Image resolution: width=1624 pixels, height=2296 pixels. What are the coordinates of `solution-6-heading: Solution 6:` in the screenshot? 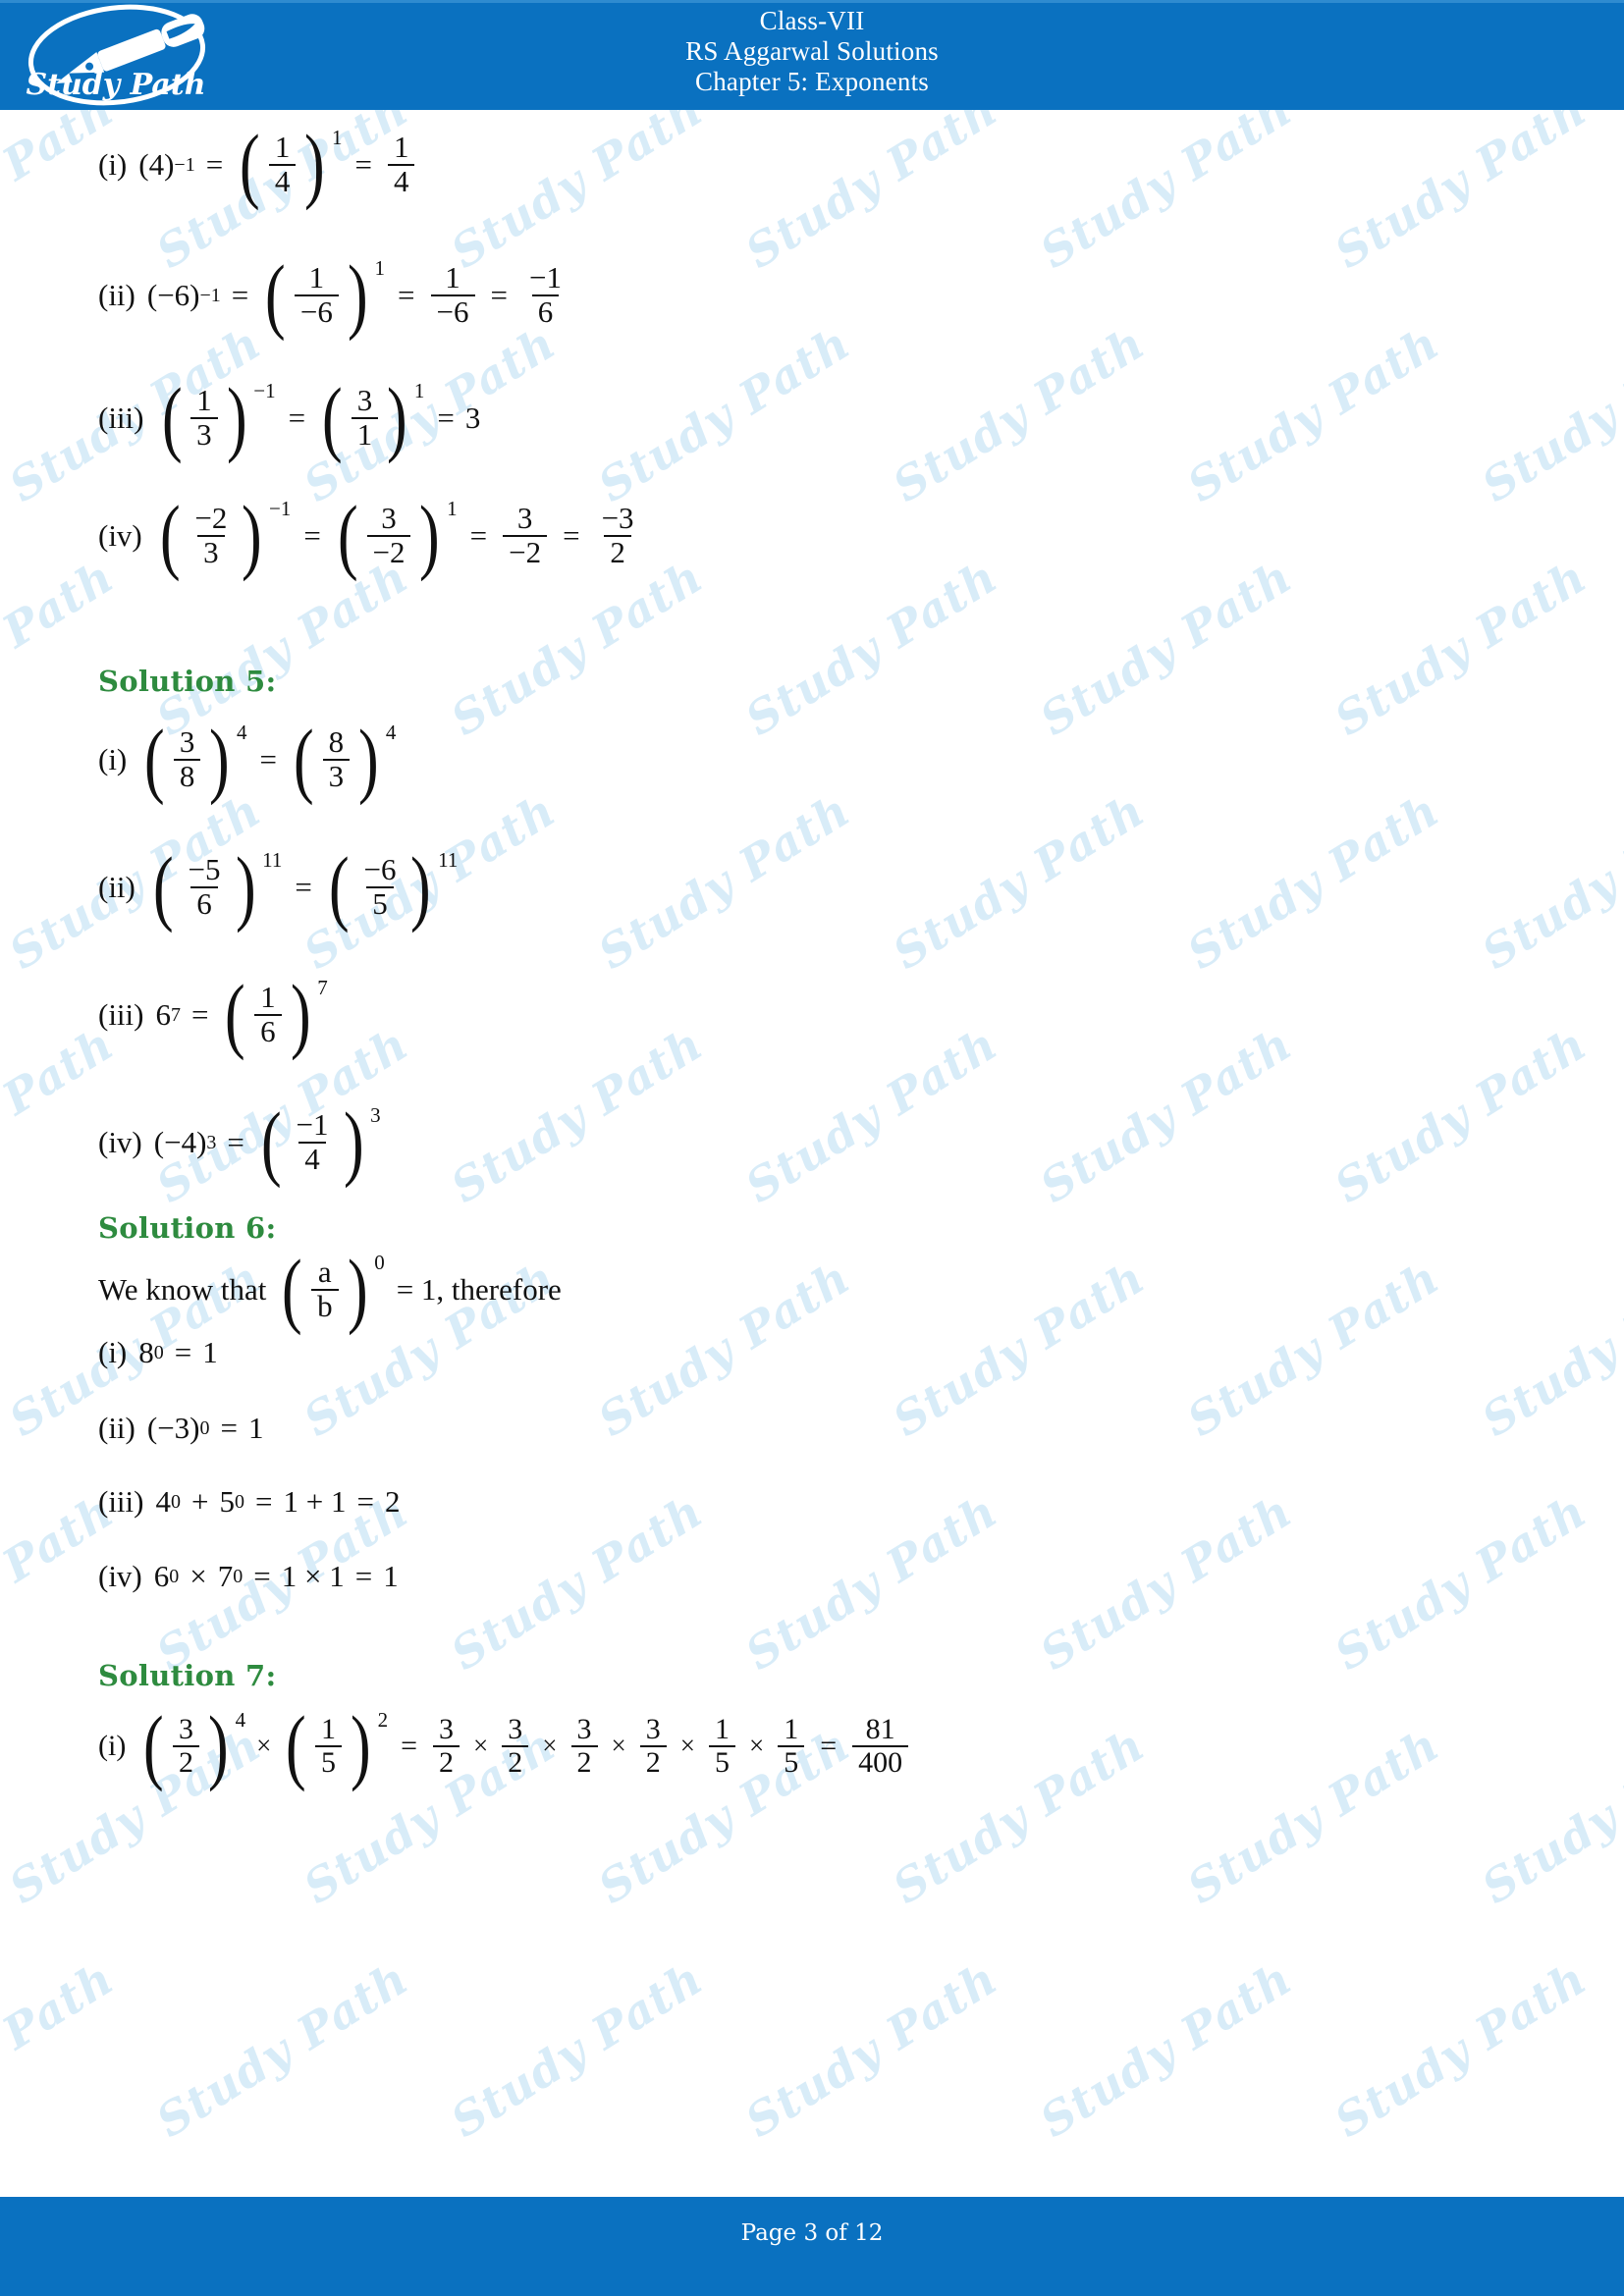 It's located at (187, 1228).